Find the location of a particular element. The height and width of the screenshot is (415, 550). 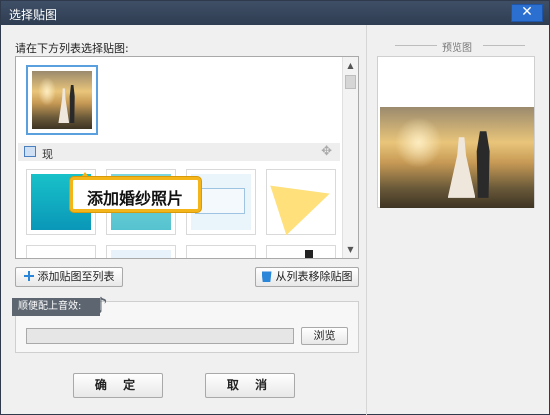

group-label: 现 is located at coordinates (47, 154).